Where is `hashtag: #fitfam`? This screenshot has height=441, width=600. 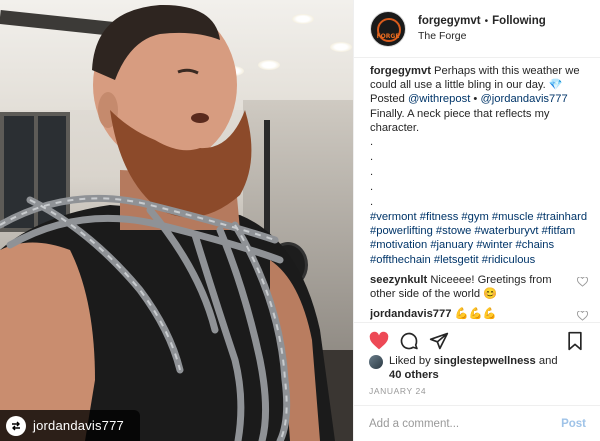 hashtag: #fitfam is located at coordinates (559, 231).